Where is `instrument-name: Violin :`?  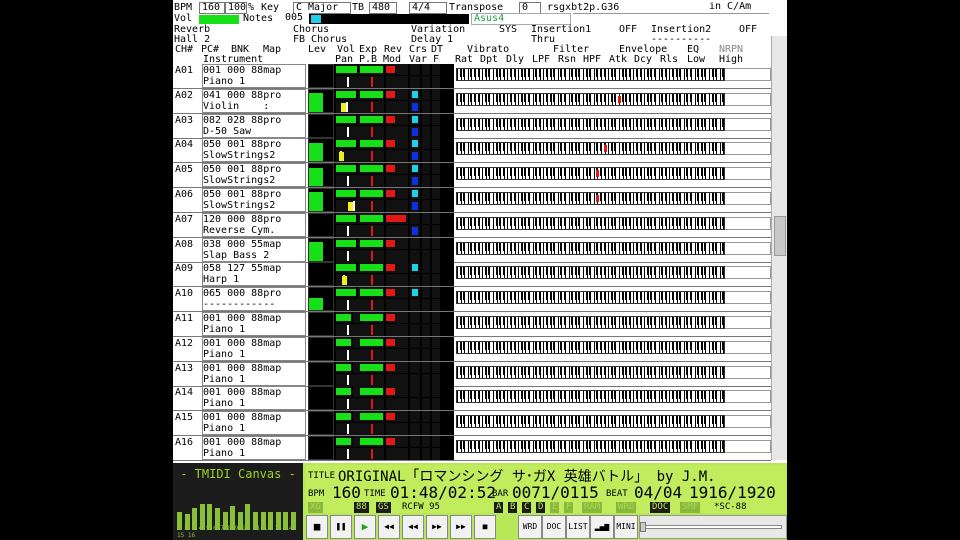 instrument-name: Violin : is located at coordinates (254, 106).